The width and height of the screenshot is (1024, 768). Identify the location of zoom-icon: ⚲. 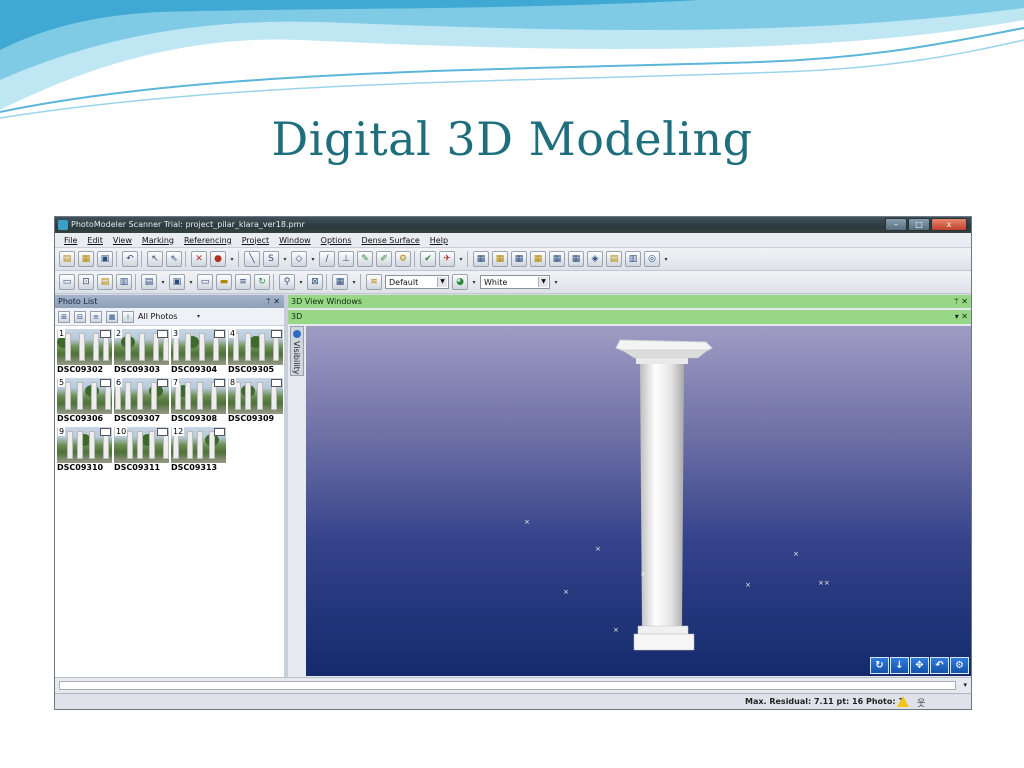
(287, 282).